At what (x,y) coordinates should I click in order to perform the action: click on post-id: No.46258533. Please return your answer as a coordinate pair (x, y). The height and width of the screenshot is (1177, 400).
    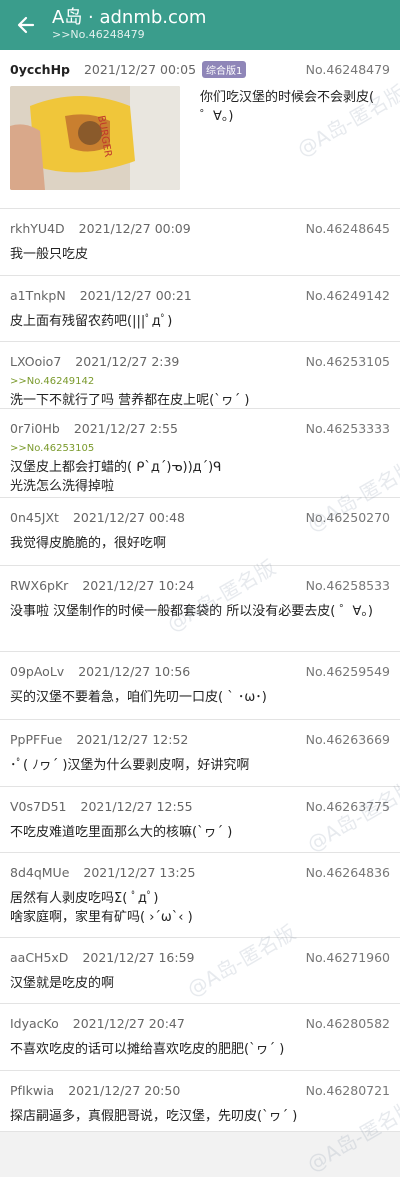
    Looking at the image, I should click on (347, 585).